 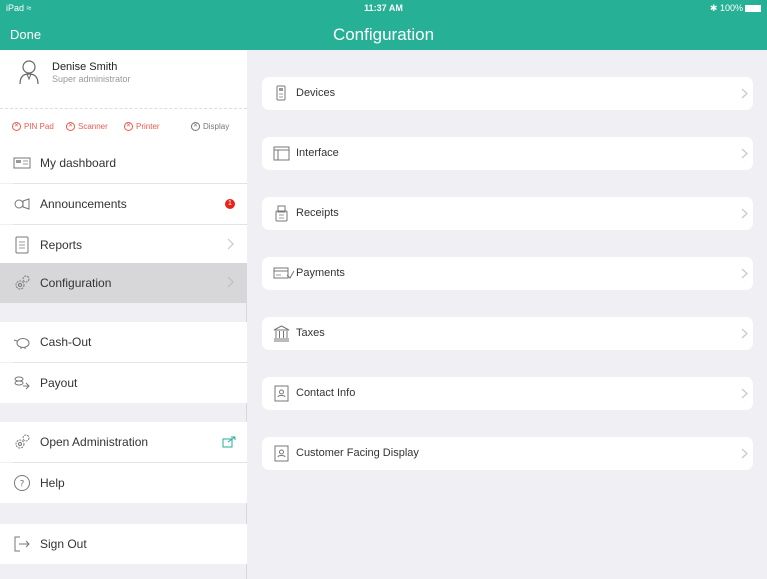 What do you see at coordinates (21, 343) in the screenshot?
I see `piggy-bank-icon` at bounding box center [21, 343].